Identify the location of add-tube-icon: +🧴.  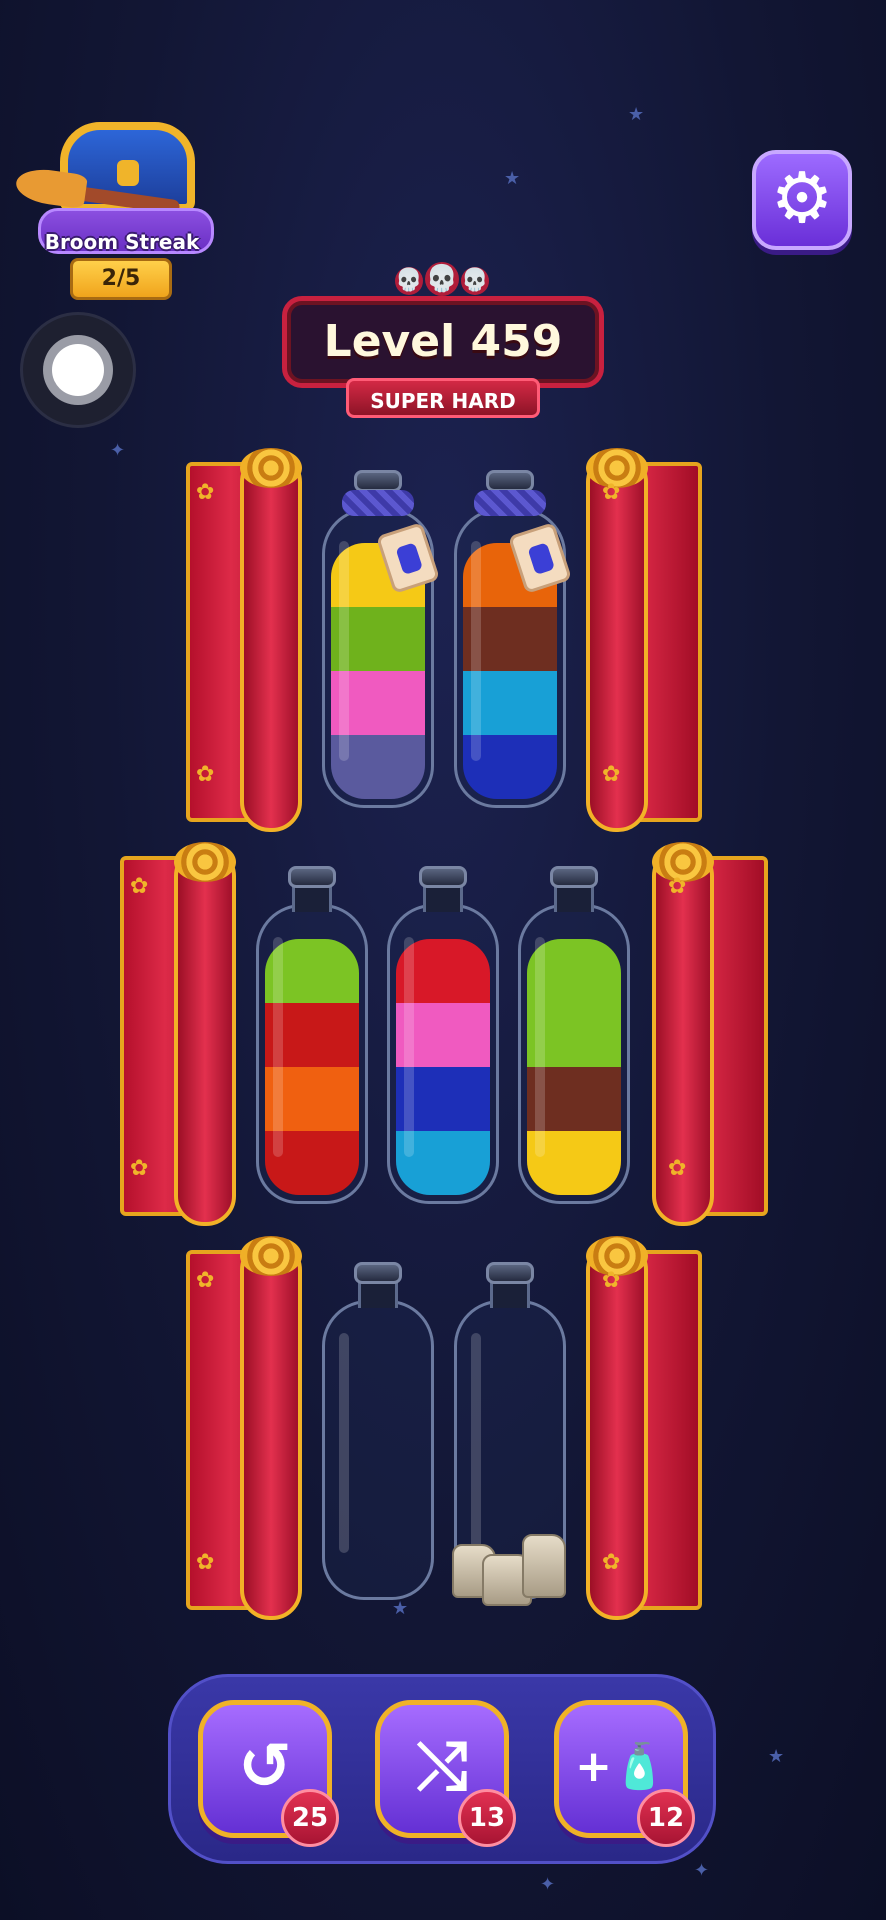
(621, 1766).